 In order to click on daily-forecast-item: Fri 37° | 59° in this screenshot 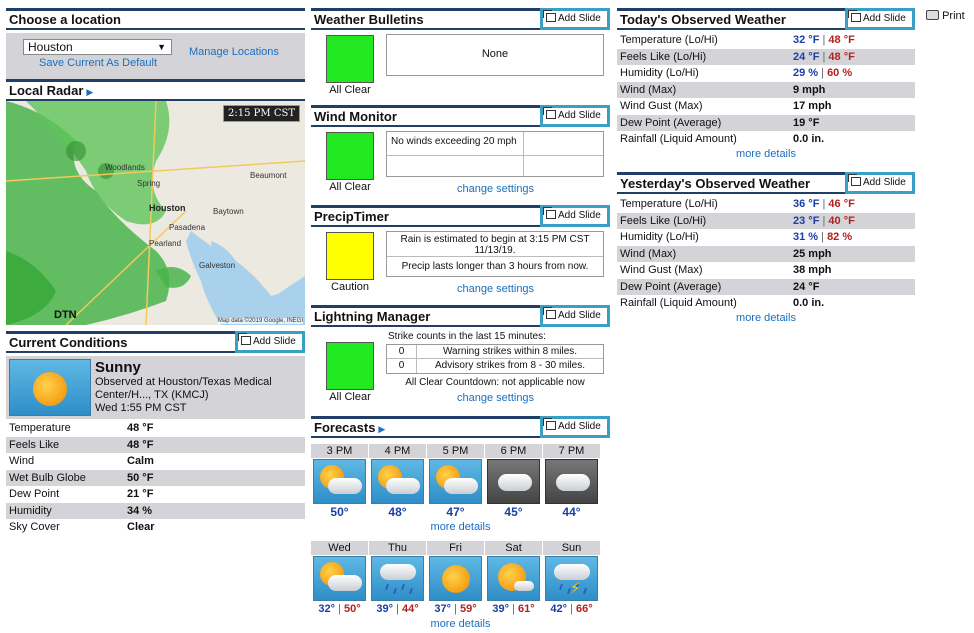, I will do `click(455, 579)`.